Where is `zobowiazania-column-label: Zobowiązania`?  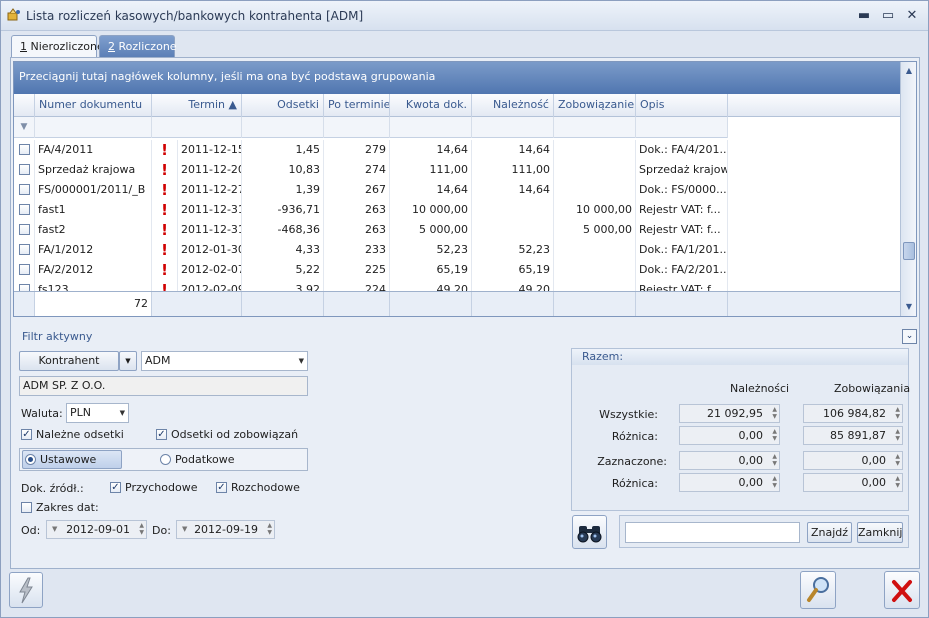
zobowiazania-column-label: Zobowiązania is located at coordinates (872, 388).